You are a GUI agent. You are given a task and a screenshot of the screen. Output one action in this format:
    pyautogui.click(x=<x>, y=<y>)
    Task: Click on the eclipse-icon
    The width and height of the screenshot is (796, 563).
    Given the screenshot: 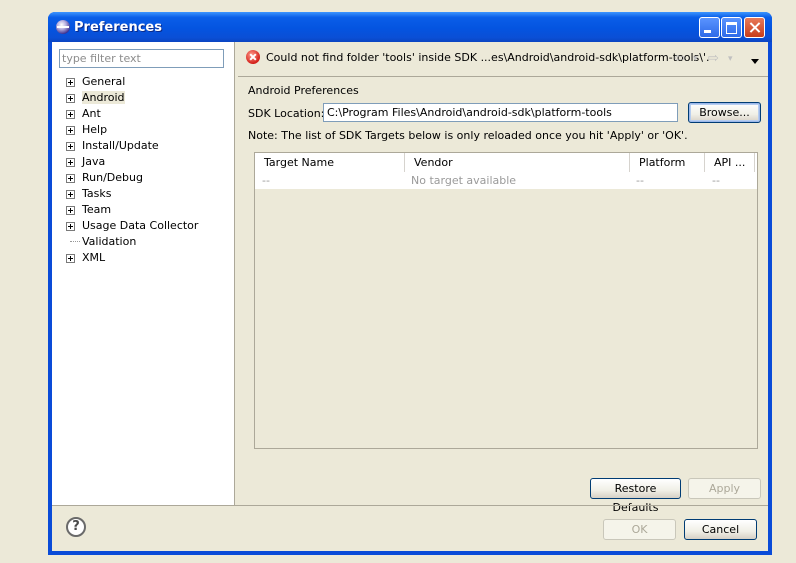 What is the action you would take?
    pyautogui.click(x=63, y=27)
    